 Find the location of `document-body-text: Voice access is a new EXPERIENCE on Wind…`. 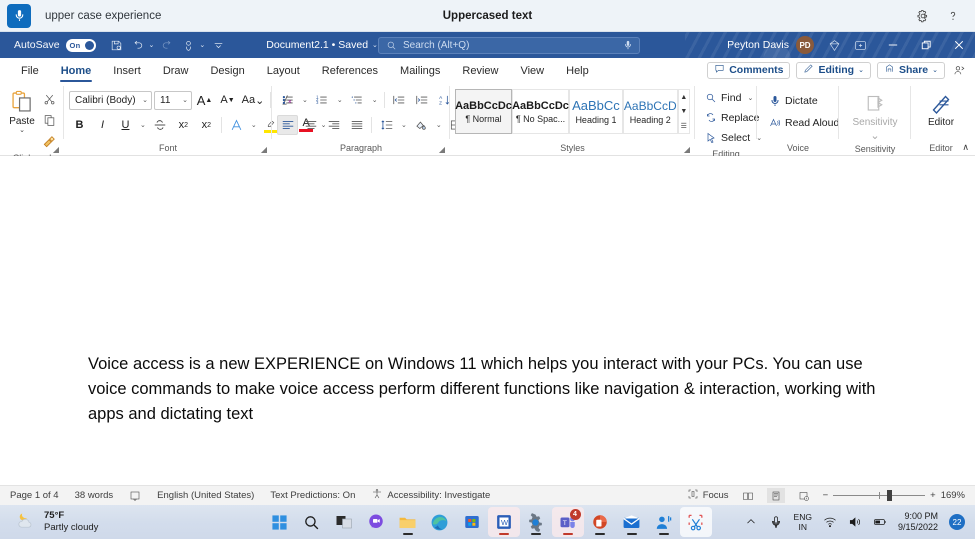

document-body-text: Voice access is a new EXPERIENCE on Wind… is located at coordinates (488, 389).